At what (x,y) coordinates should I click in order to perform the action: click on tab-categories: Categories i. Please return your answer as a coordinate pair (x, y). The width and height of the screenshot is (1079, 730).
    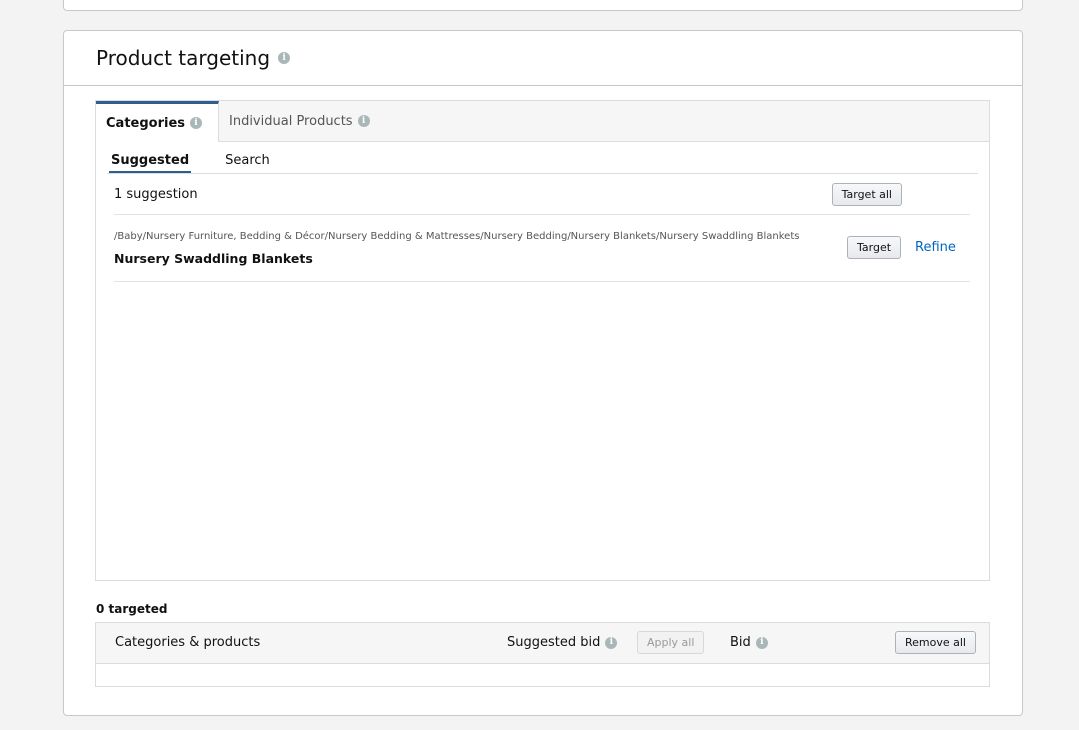
    Looking at the image, I should click on (157, 121).